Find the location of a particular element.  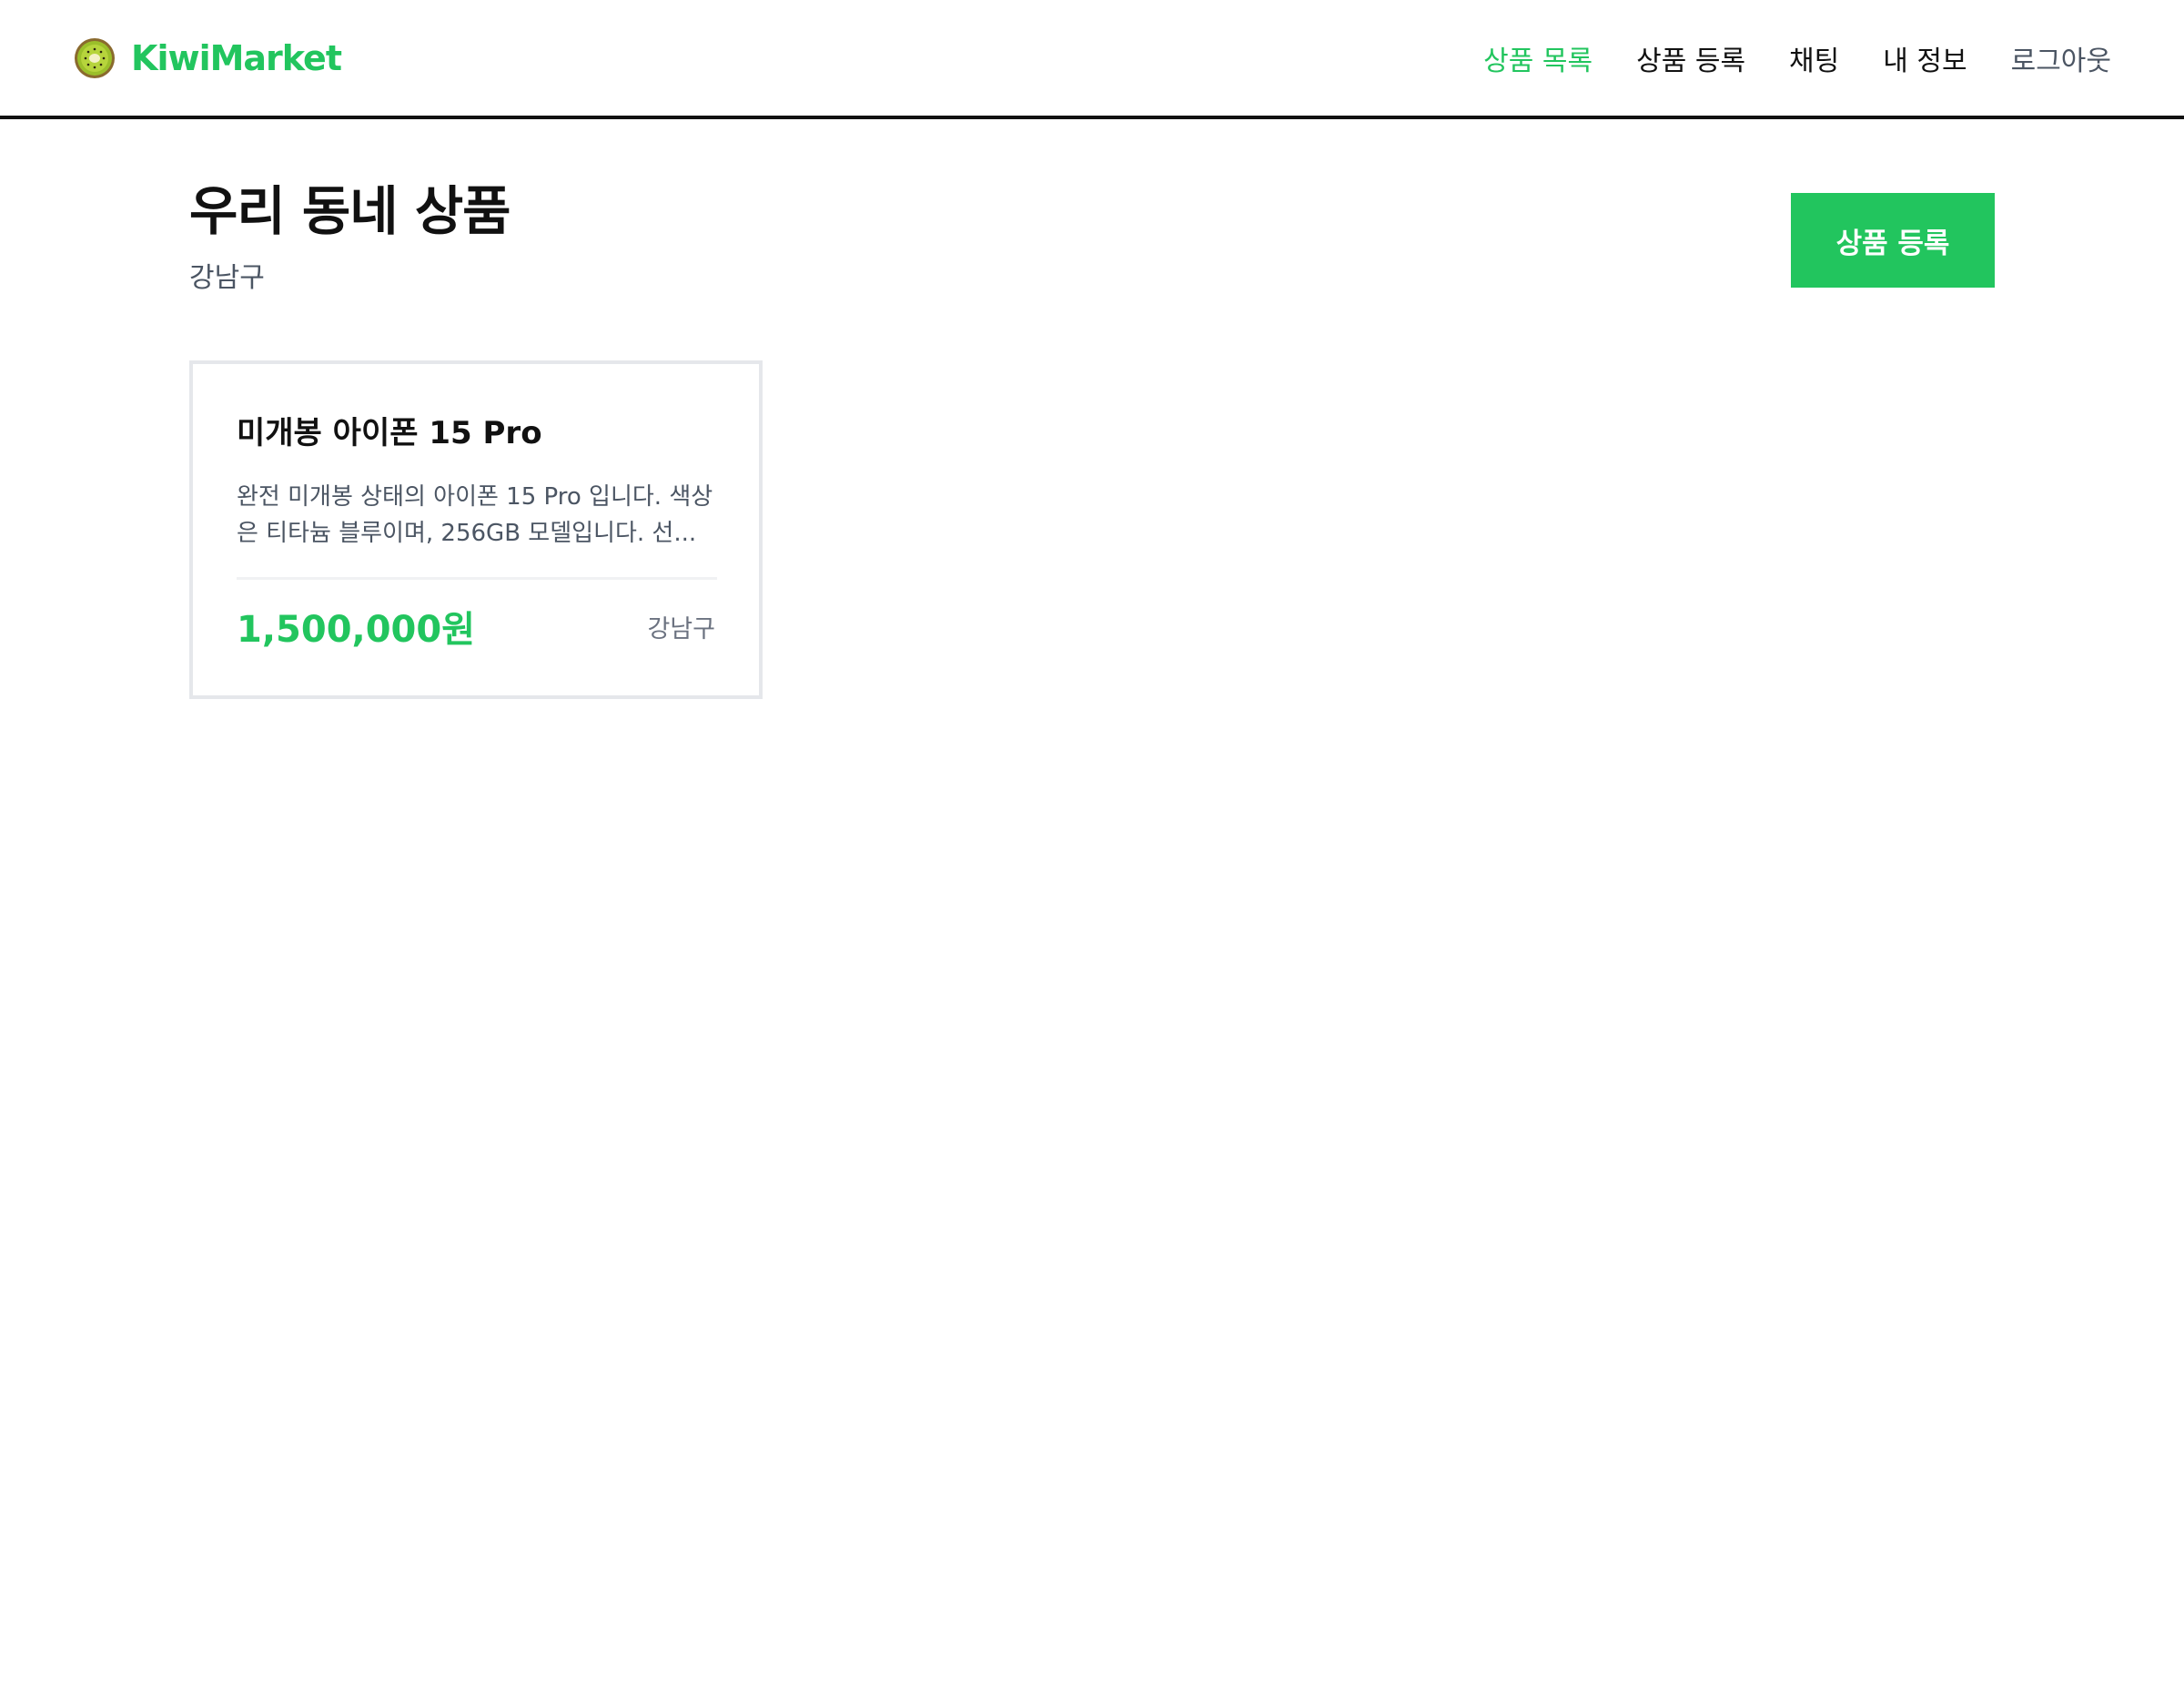

product-location: 강남구 is located at coordinates (681, 629).